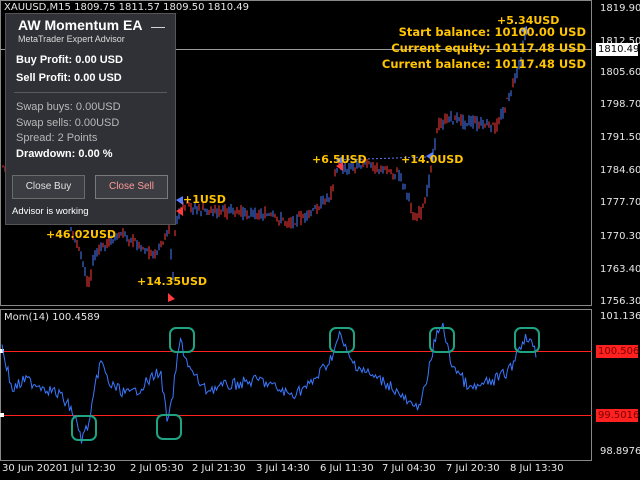  I want to click on price-axis-label: 1798.70, so click(620, 104).